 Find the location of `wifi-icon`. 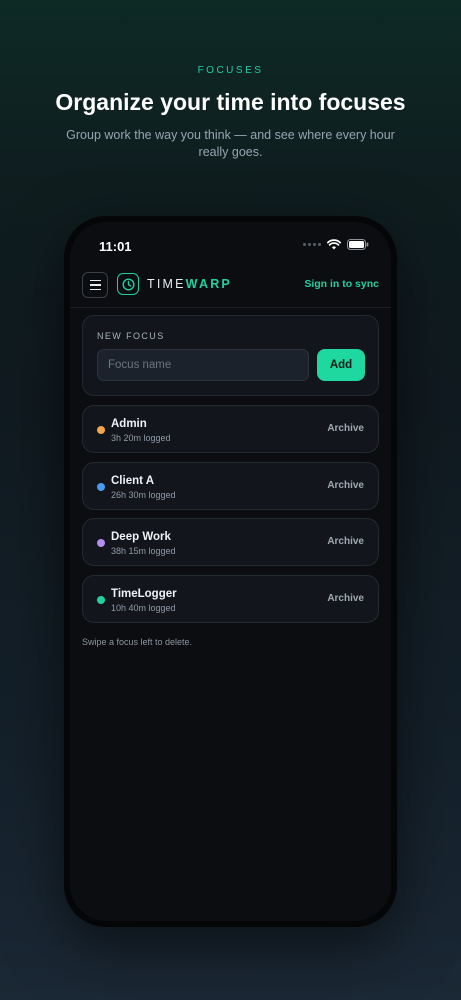

wifi-icon is located at coordinates (334, 244).